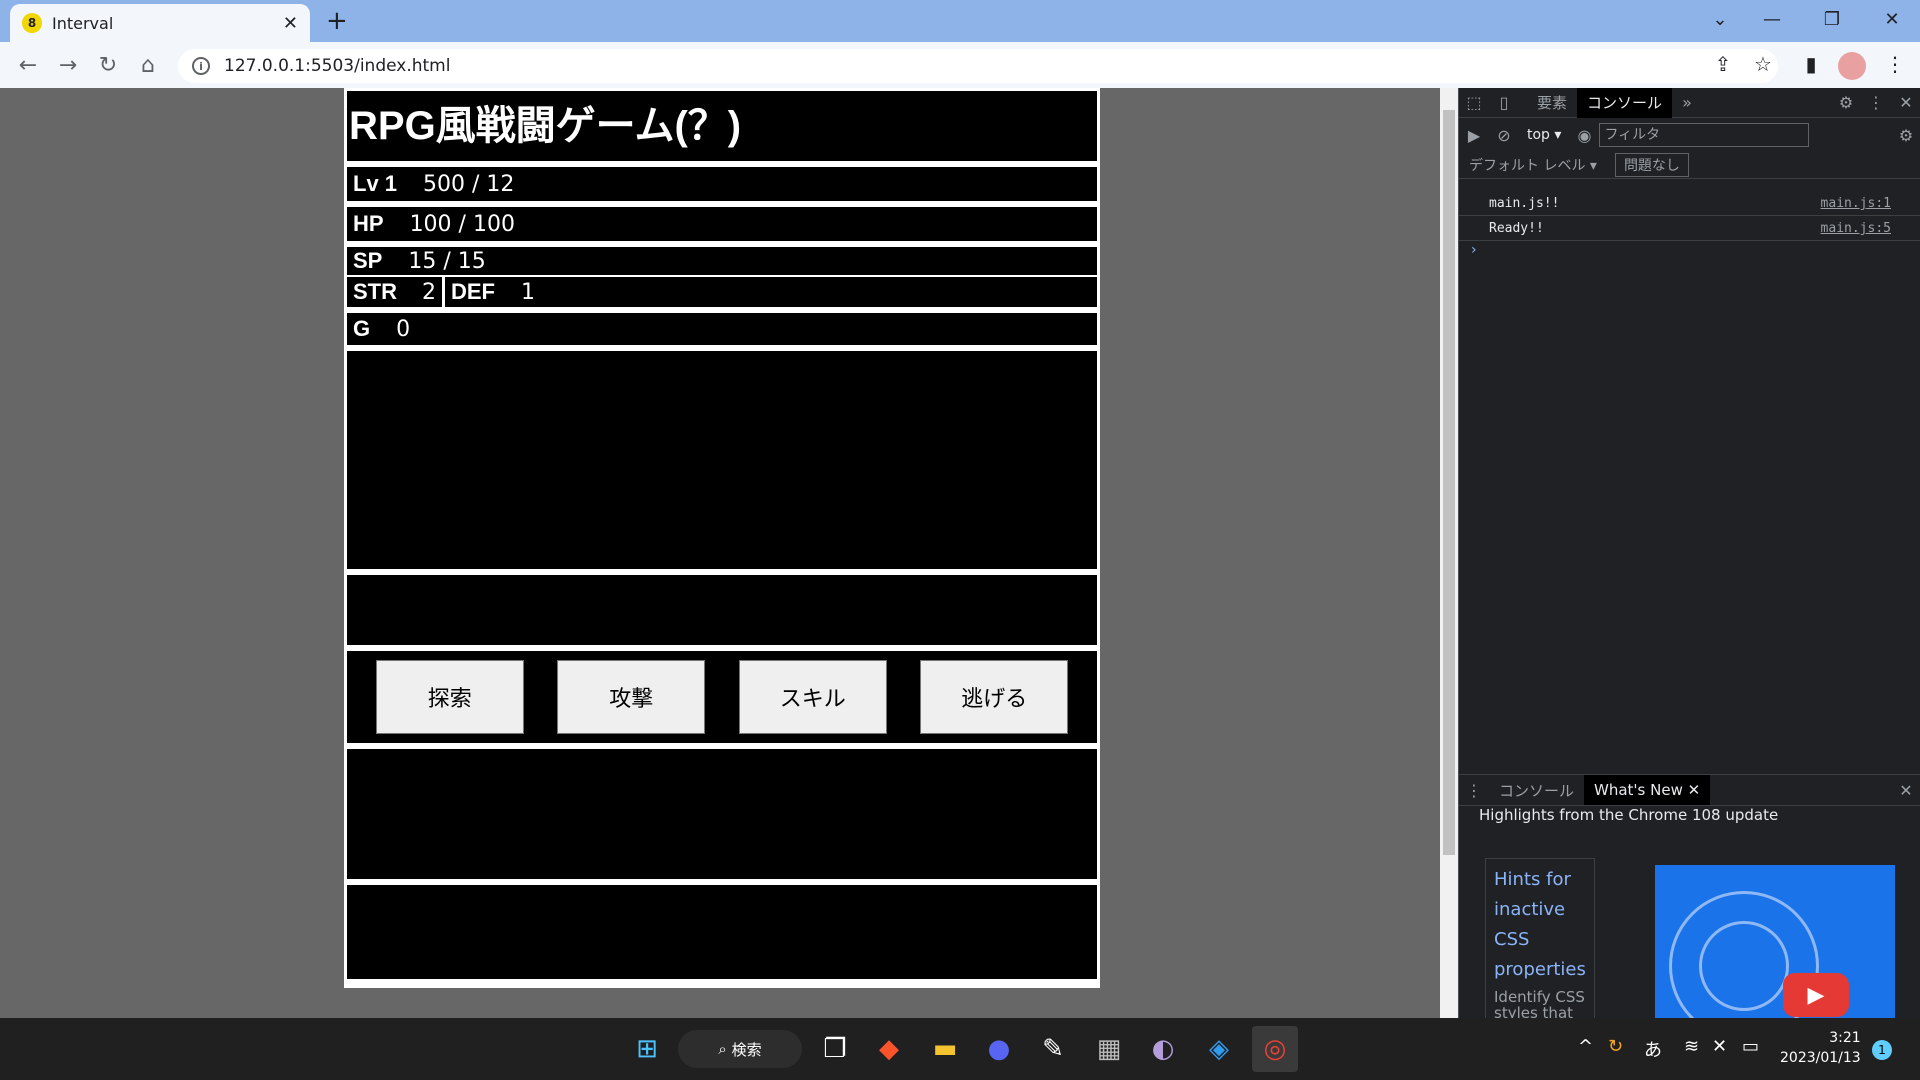 The width and height of the screenshot is (1920, 1080). Describe the element at coordinates (1892, 20) in the screenshot. I see `close-window-button: ✕` at that location.